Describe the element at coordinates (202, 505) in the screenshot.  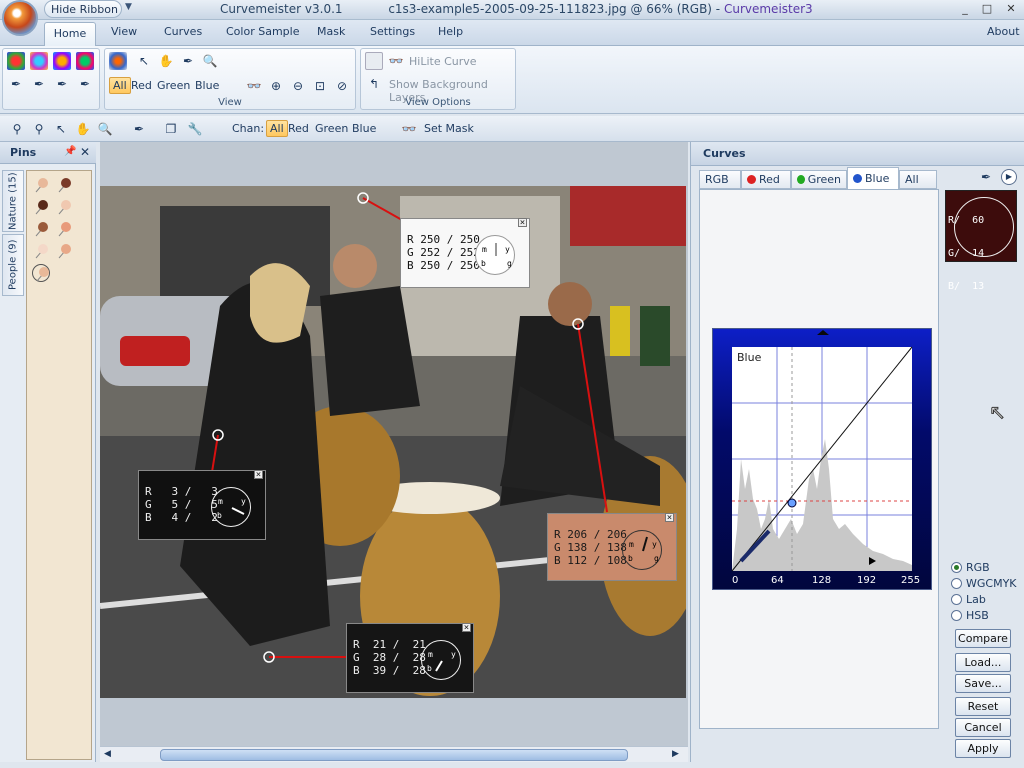
I see `color-probe-readout: × R 3 / 3 G 5 / 5 B 4 / 2 myb` at that location.